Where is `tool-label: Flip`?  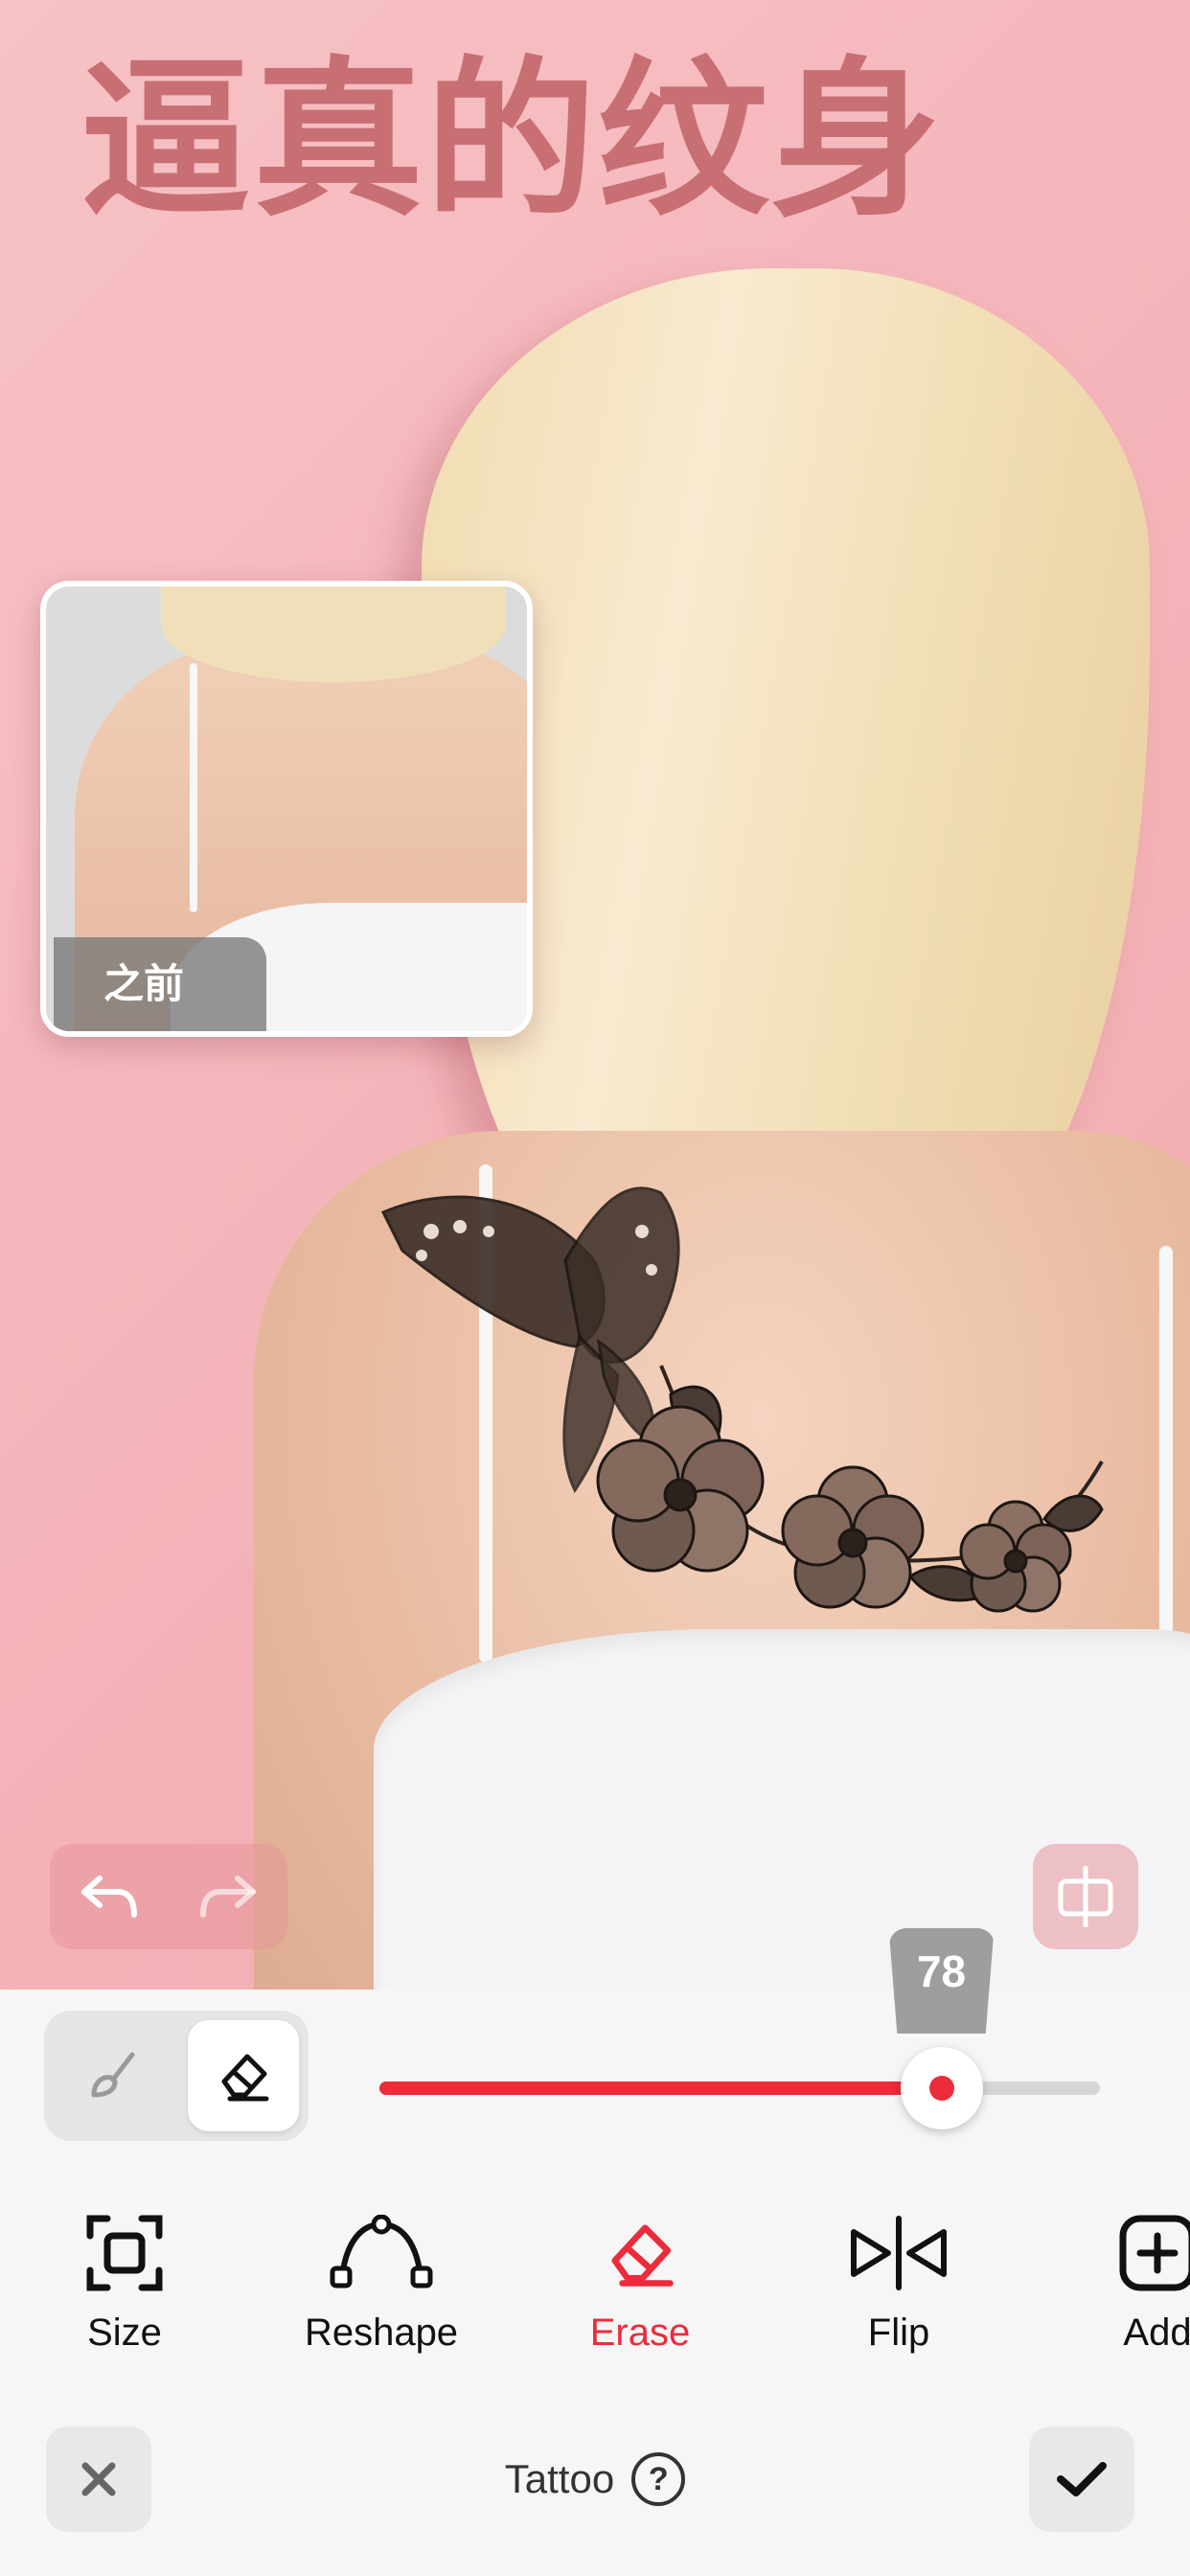 tool-label: Flip is located at coordinates (899, 2333).